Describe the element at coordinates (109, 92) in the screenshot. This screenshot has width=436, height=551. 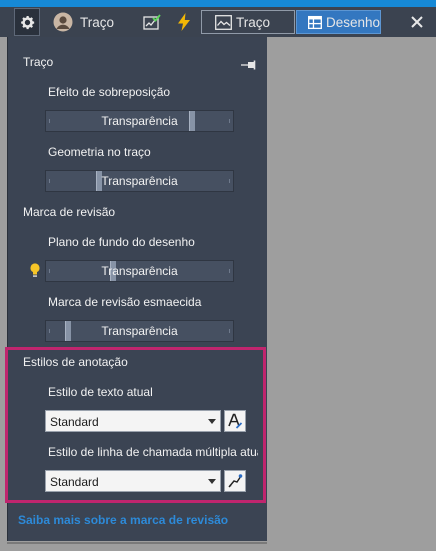
I see `overlay-effect-label: Efeito de sobreposição` at that location.